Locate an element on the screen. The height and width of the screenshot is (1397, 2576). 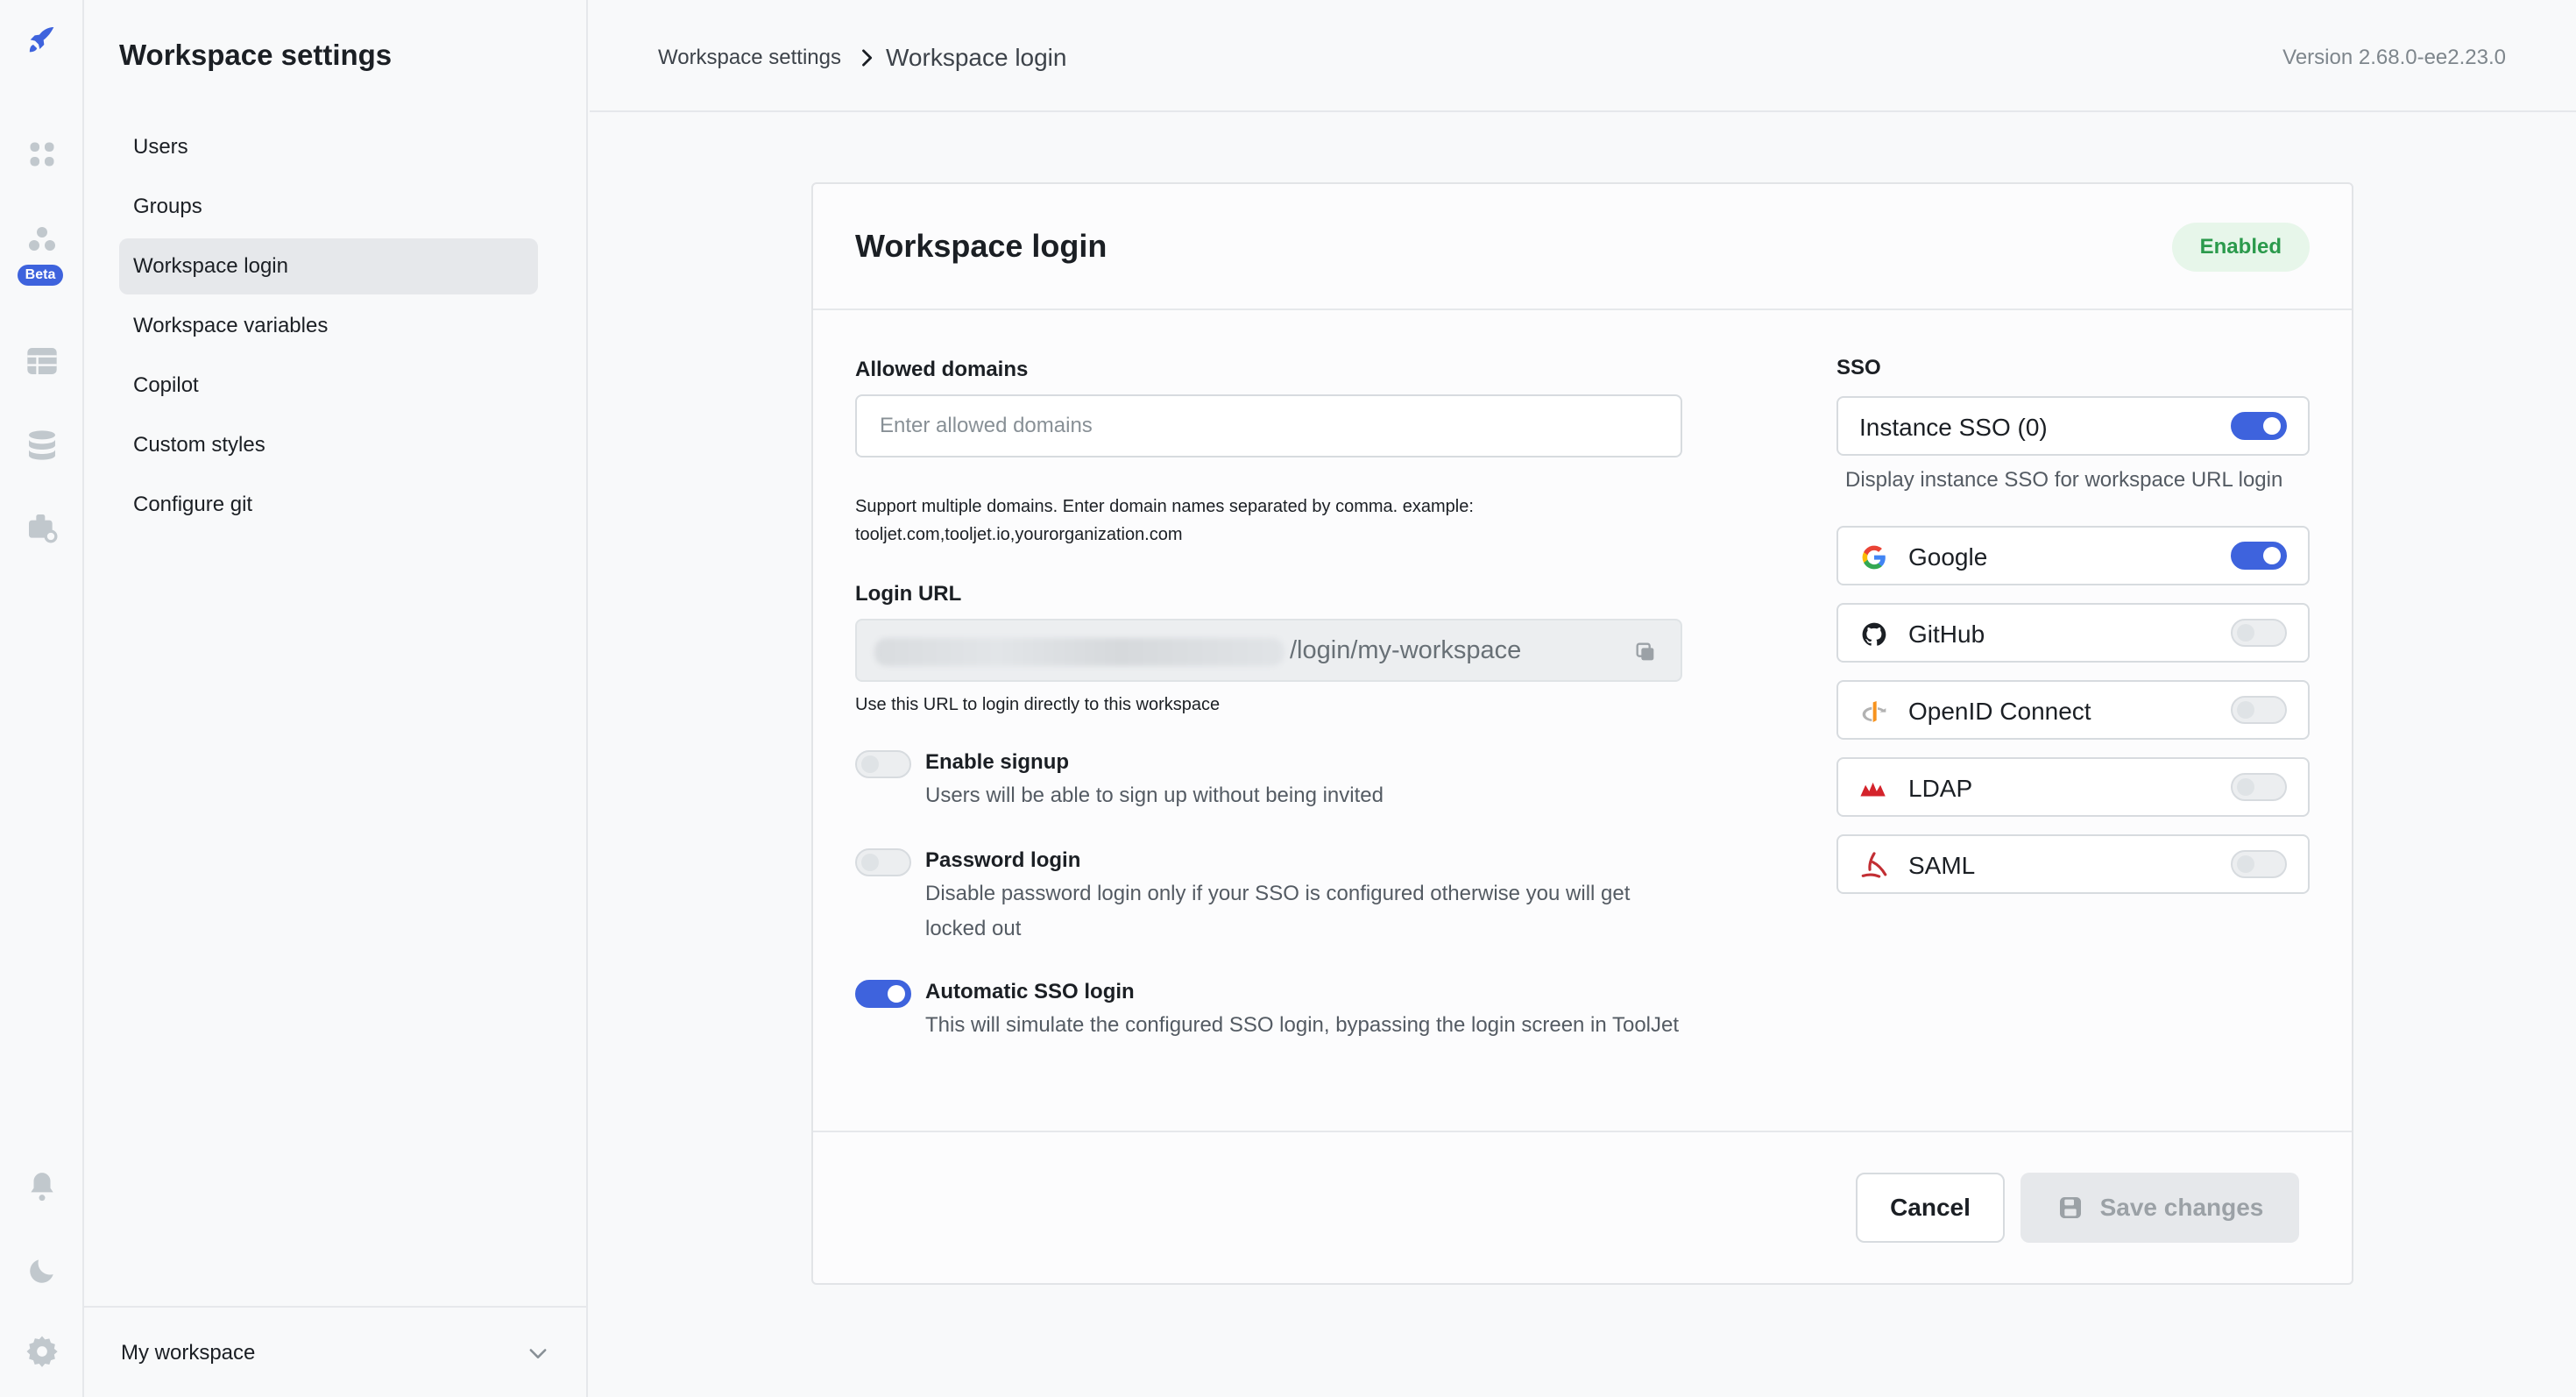
password-login-toggle is located at coordinates (883, 862).